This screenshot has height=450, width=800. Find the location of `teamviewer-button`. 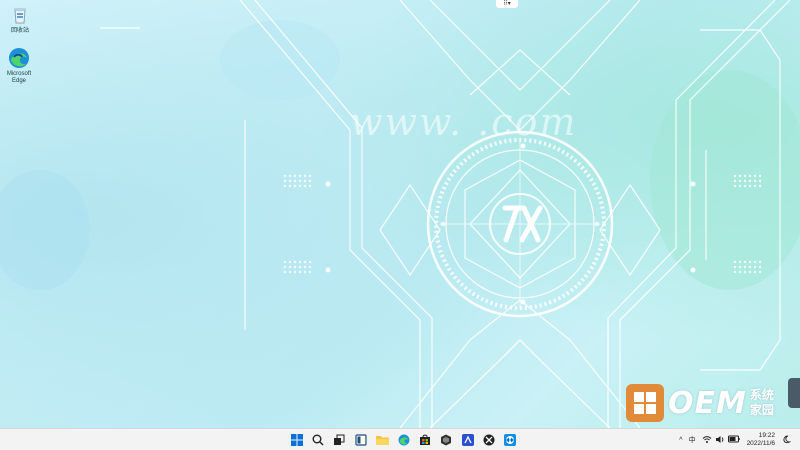

teamviewer-button is located at coordinates (510, 440).